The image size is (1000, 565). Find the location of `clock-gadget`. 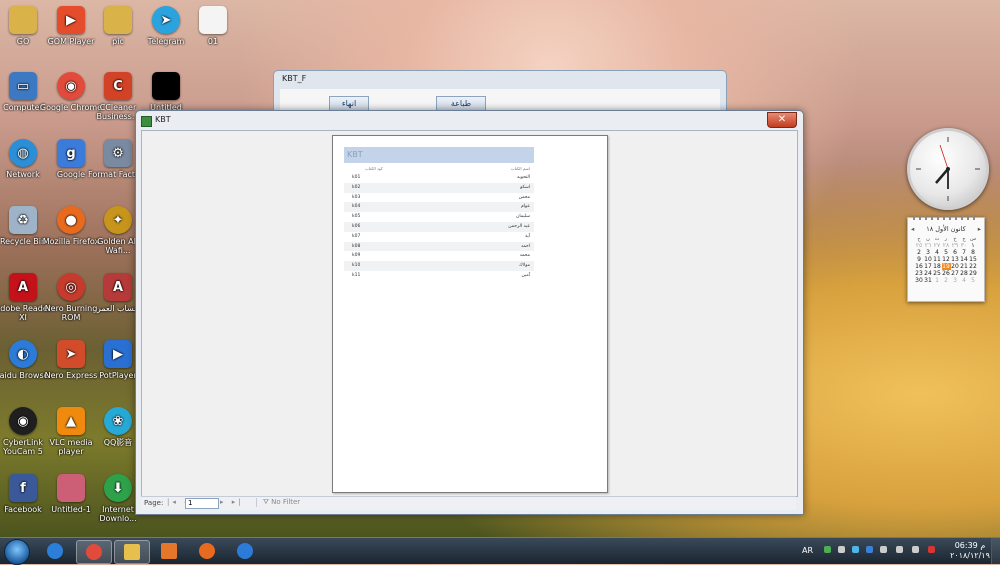

clock-gadget is located at coordinates (948, 169).